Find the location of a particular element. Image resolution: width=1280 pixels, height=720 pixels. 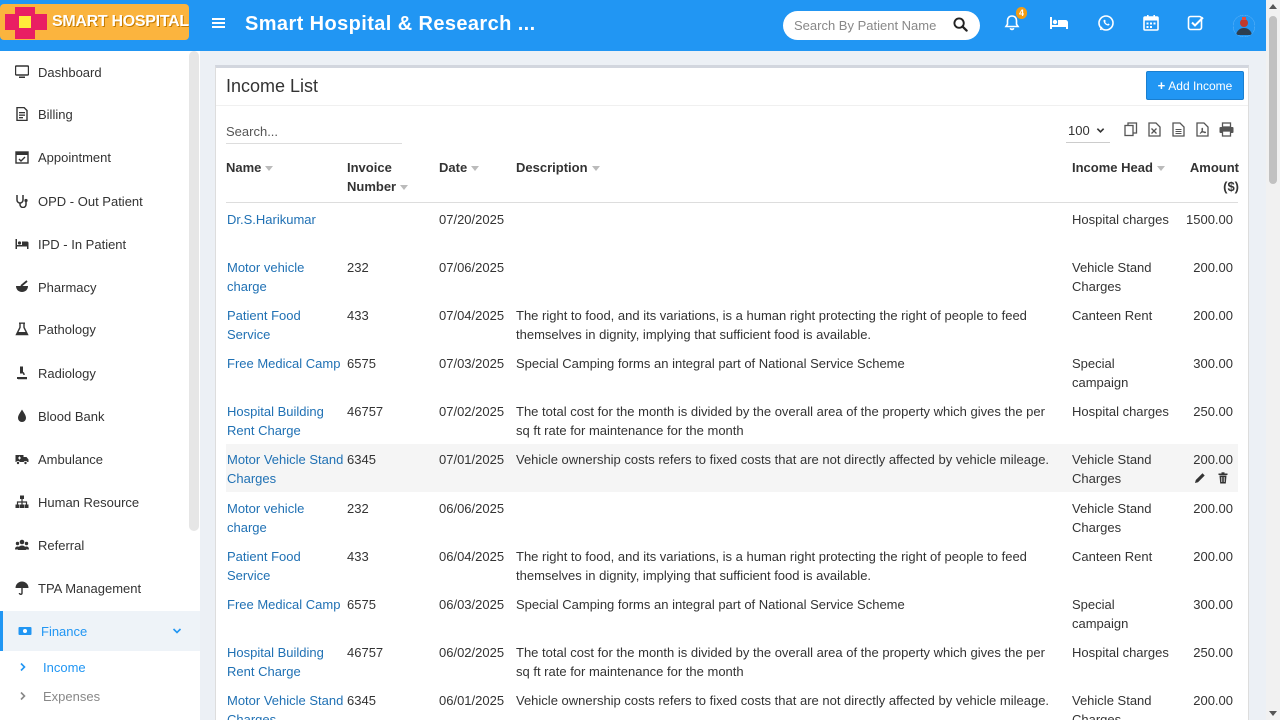

print-icon is located at coordinates (1226, 129).